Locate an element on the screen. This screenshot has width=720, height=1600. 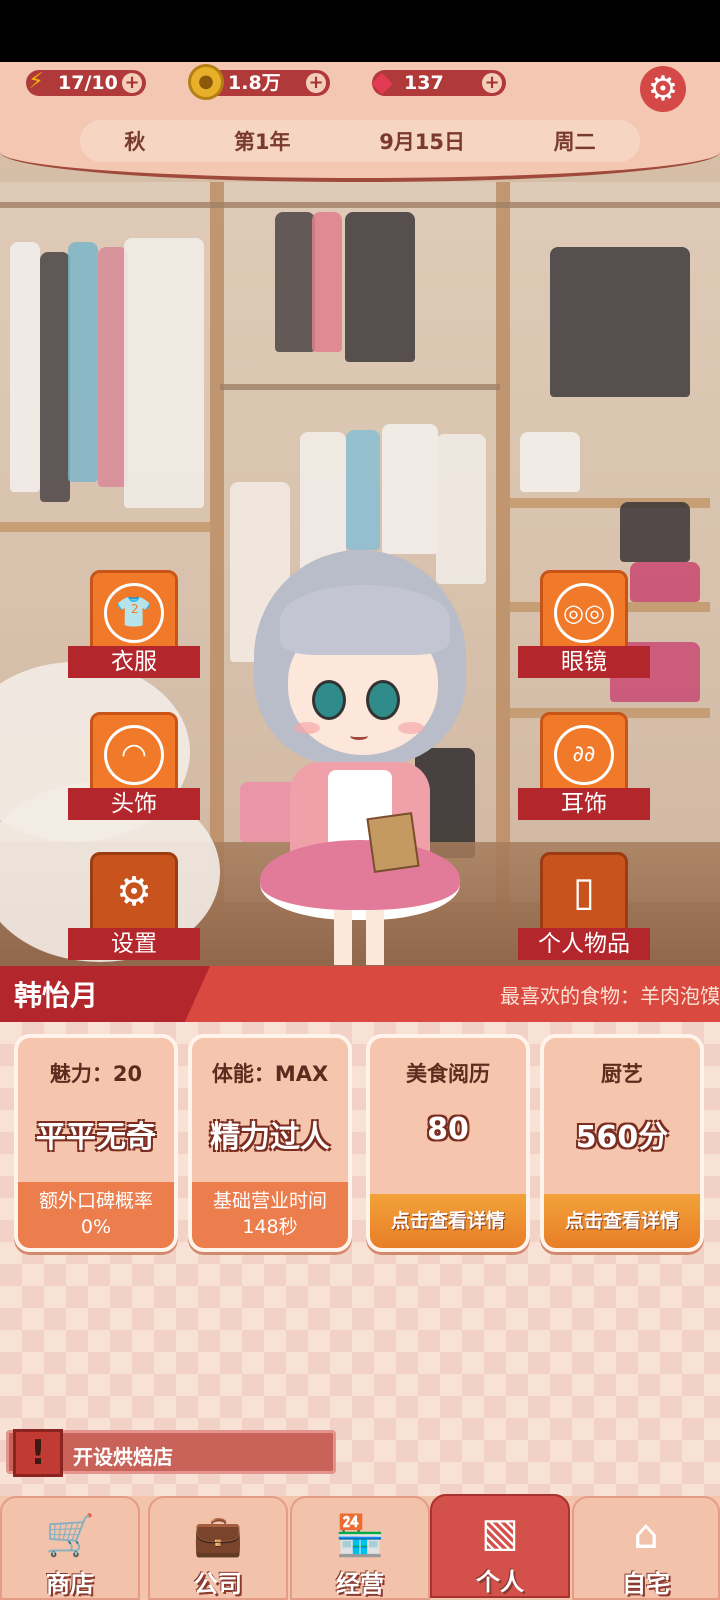
character-name-bar: 韩怡月 最喜欢的食物：羊肉泡馍 is located at coordinates (360, 994).